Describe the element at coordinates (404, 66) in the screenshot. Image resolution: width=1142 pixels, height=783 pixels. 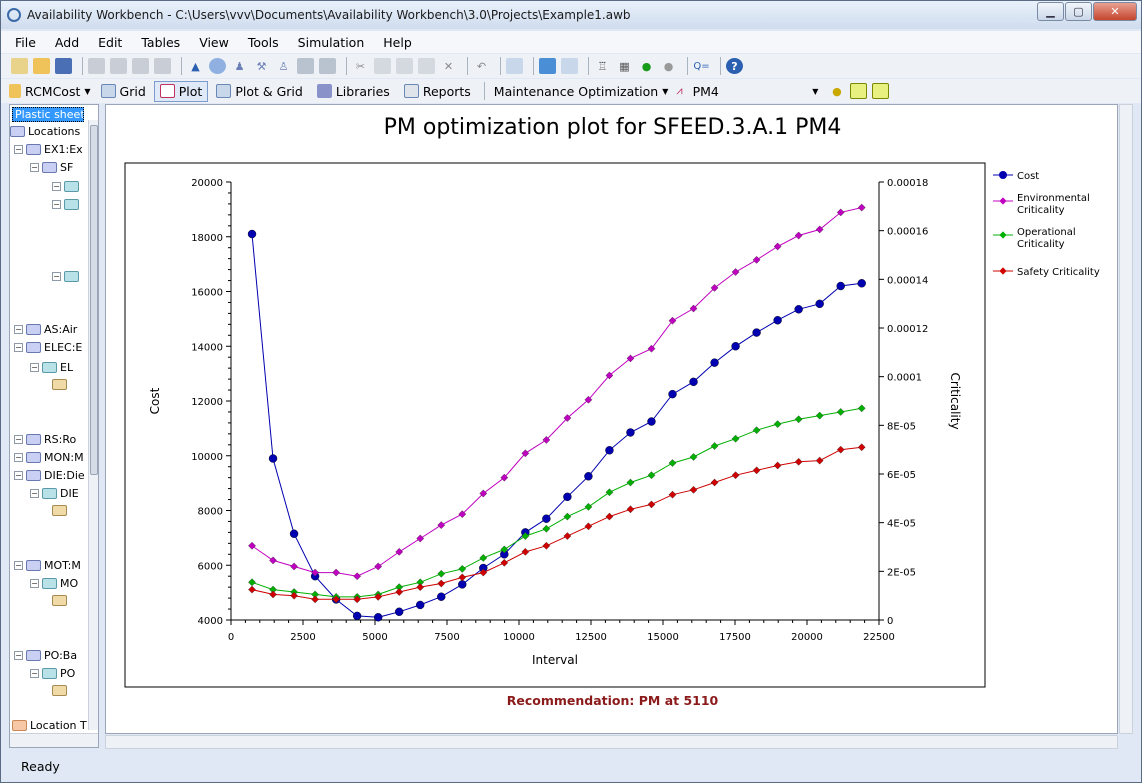
I see `paste-icon` at that location.